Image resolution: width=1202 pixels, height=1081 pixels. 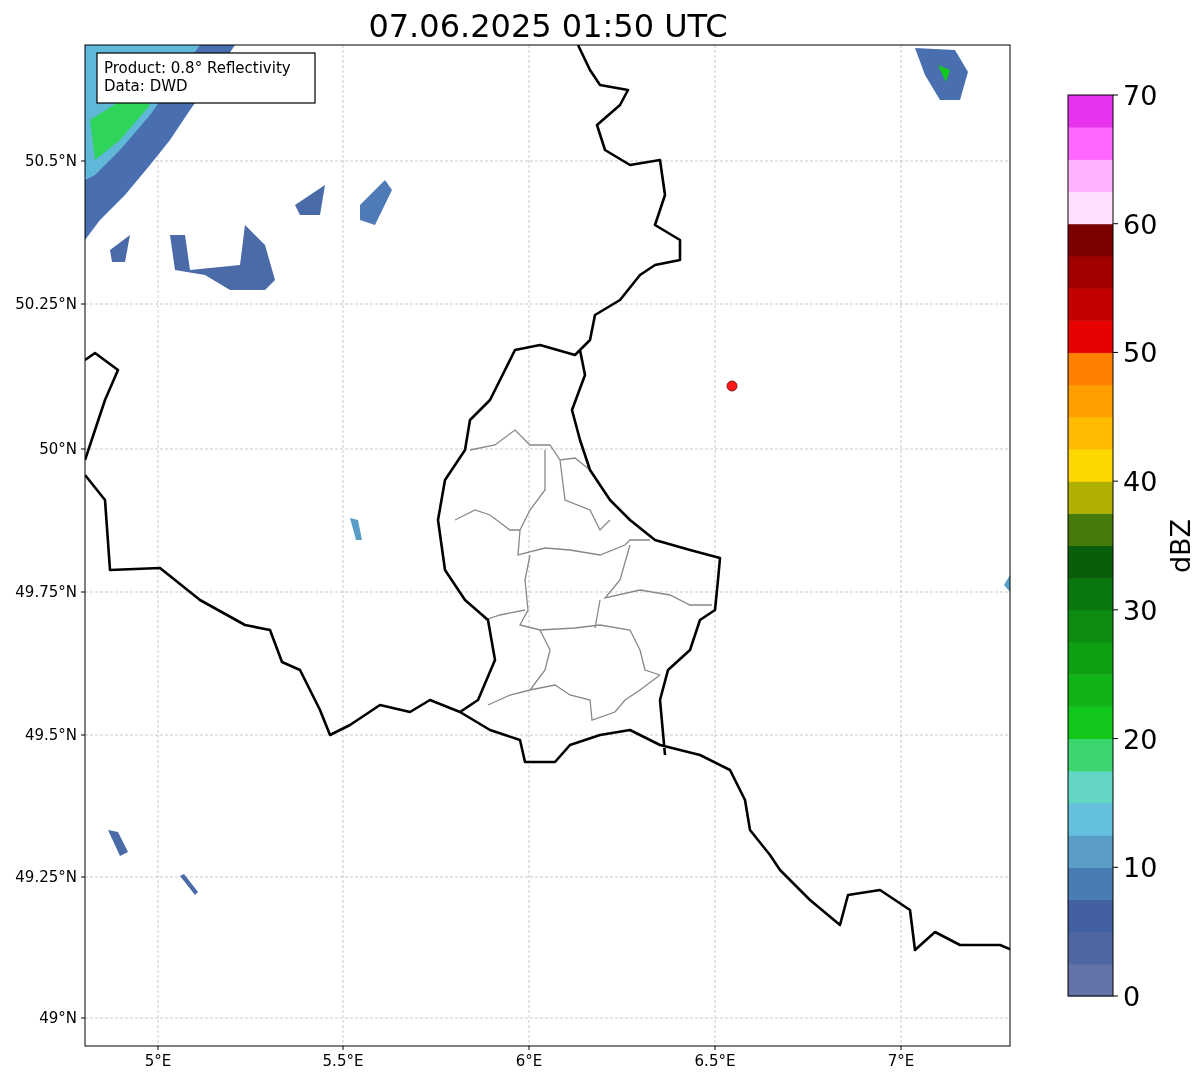 What do you see at coordinates (46, 592) in the screenshot?
I see `latitude-label: 49.75°N` at bounding box center [46, 592].